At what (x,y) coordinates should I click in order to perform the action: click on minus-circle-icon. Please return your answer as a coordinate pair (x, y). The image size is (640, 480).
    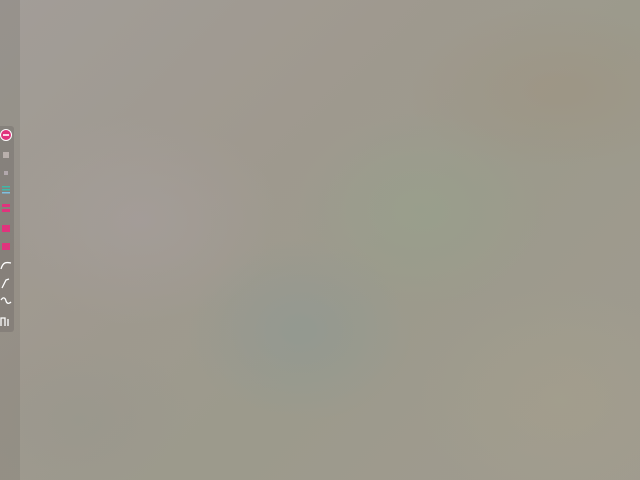
    Looking at the image, I should click on (6, 135).